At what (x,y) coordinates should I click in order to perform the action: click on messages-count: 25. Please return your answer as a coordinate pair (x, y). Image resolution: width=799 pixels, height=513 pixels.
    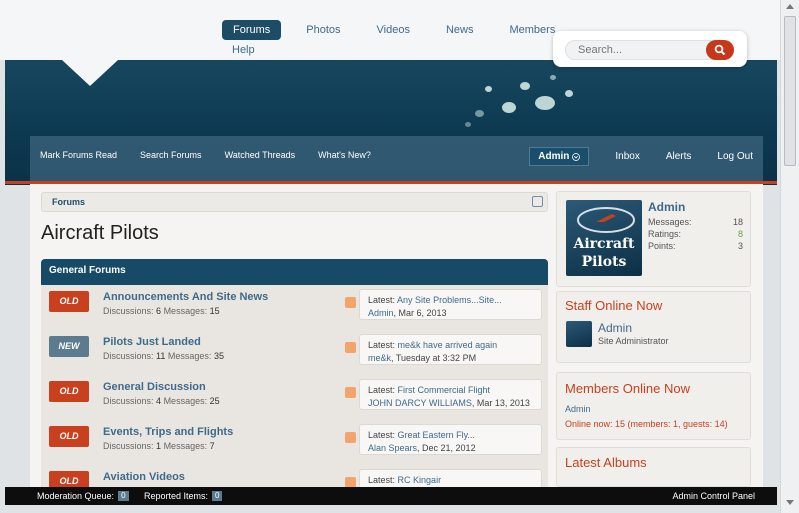
    Looking at the image, I should click on (214, 401).